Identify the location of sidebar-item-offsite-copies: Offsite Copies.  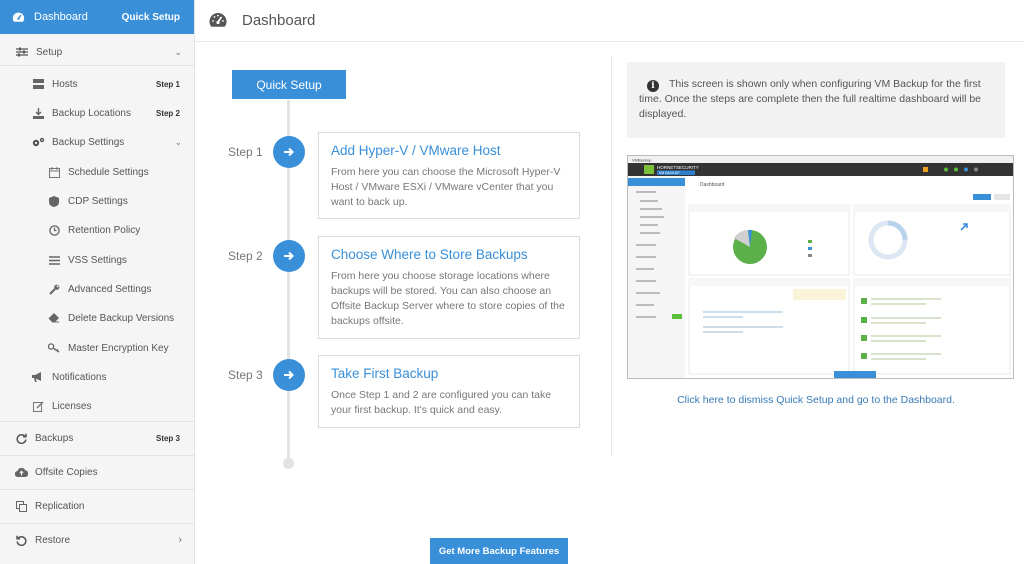
(97, 472).